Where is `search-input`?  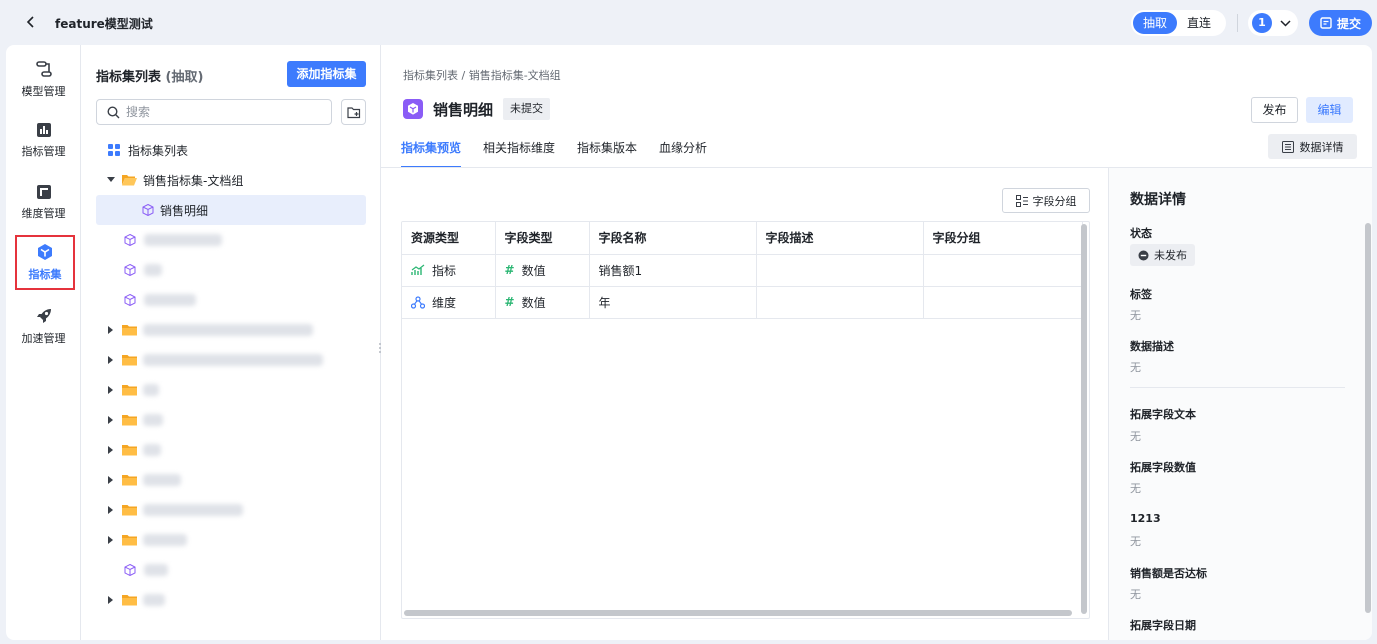 search-input is located at coordinates (216, 112).